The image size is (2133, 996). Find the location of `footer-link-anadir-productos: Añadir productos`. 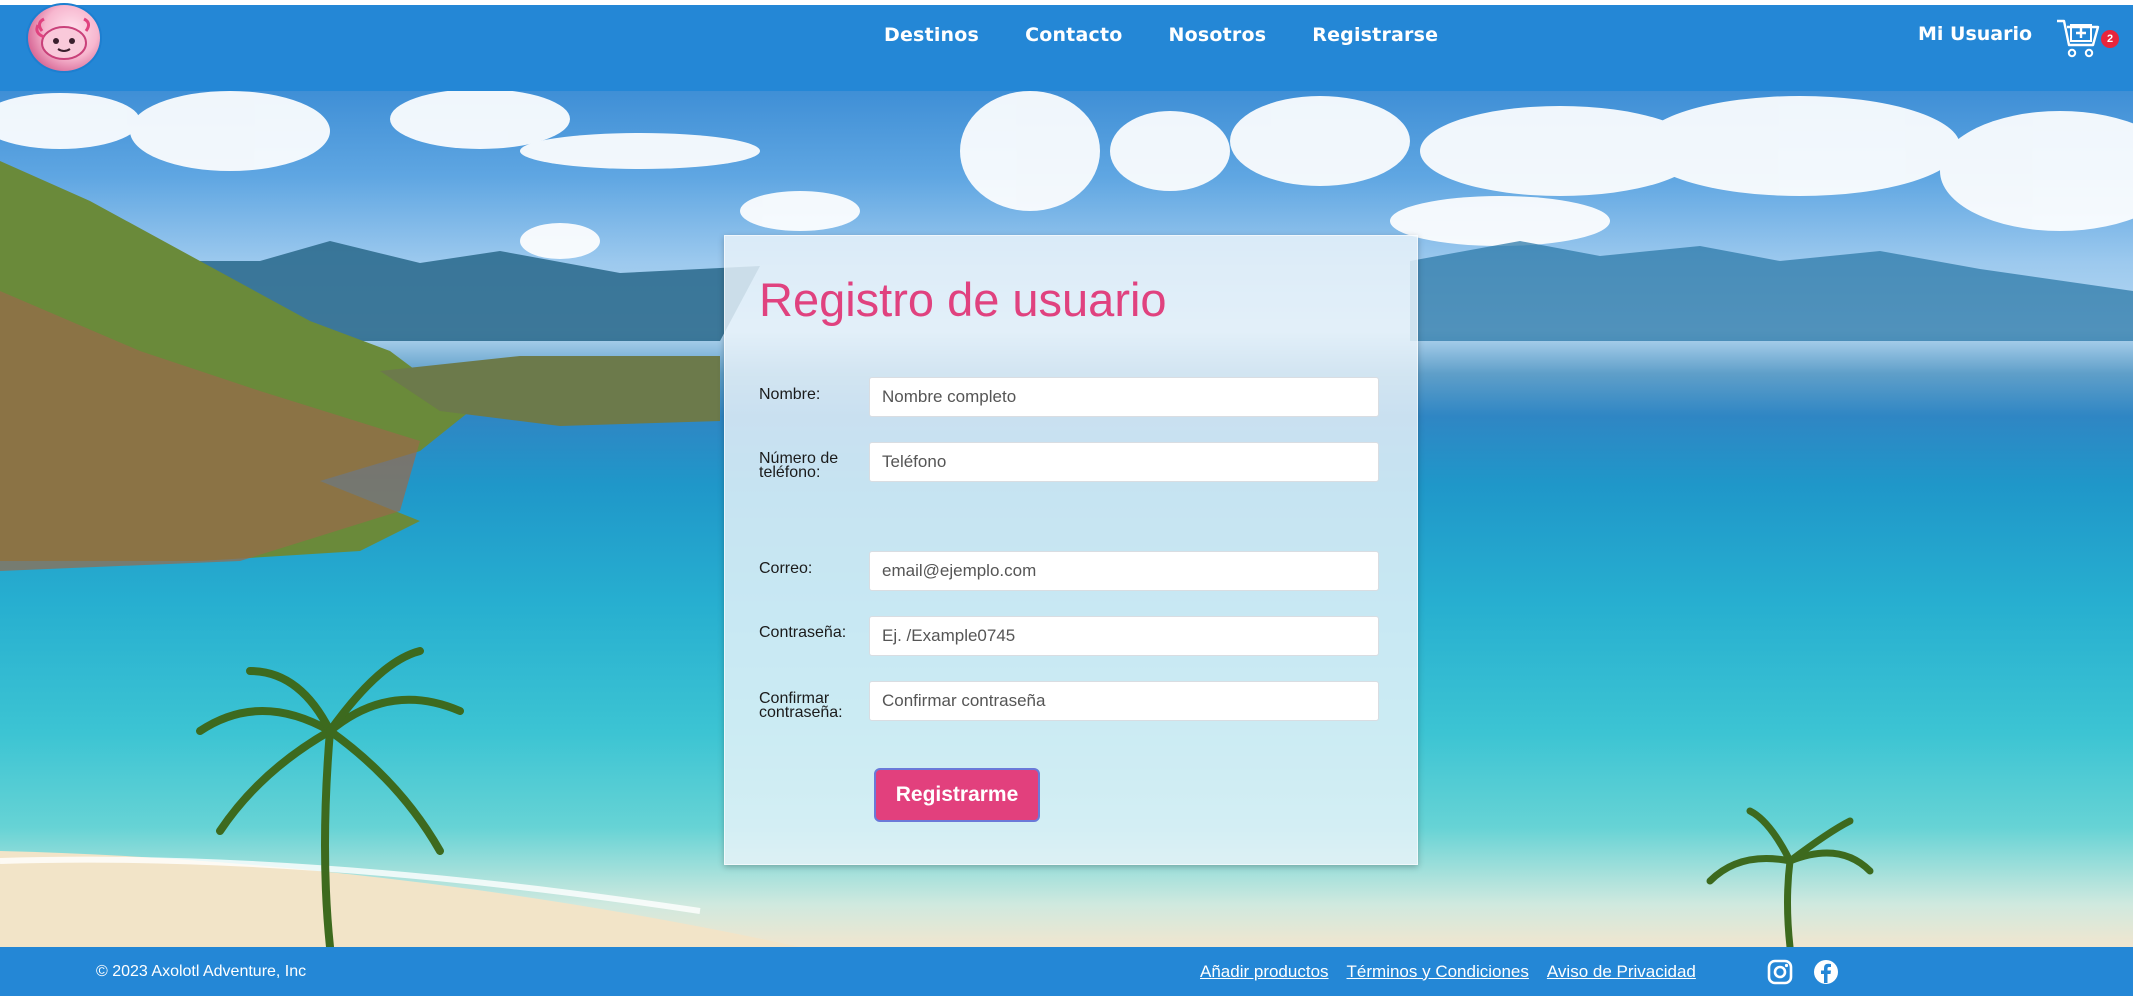

footer-link-anadir-productos: Añadir productos is located at coordinates (1264, 972).